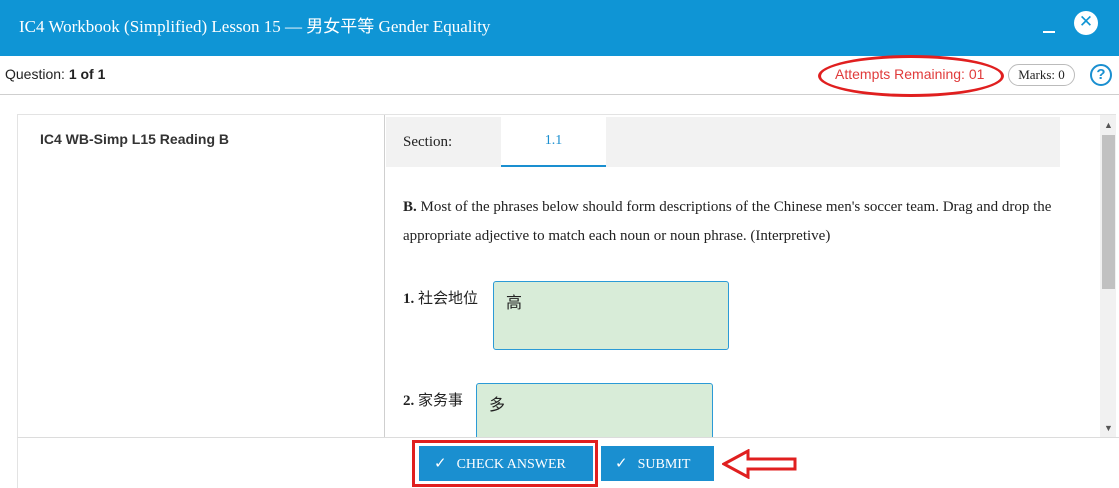 This screenshot has width=1119, height=488. What do you see at coordinates (409, 401) in the screenshot?
I see `item-number: 2.` at bounding box center [409, 401].